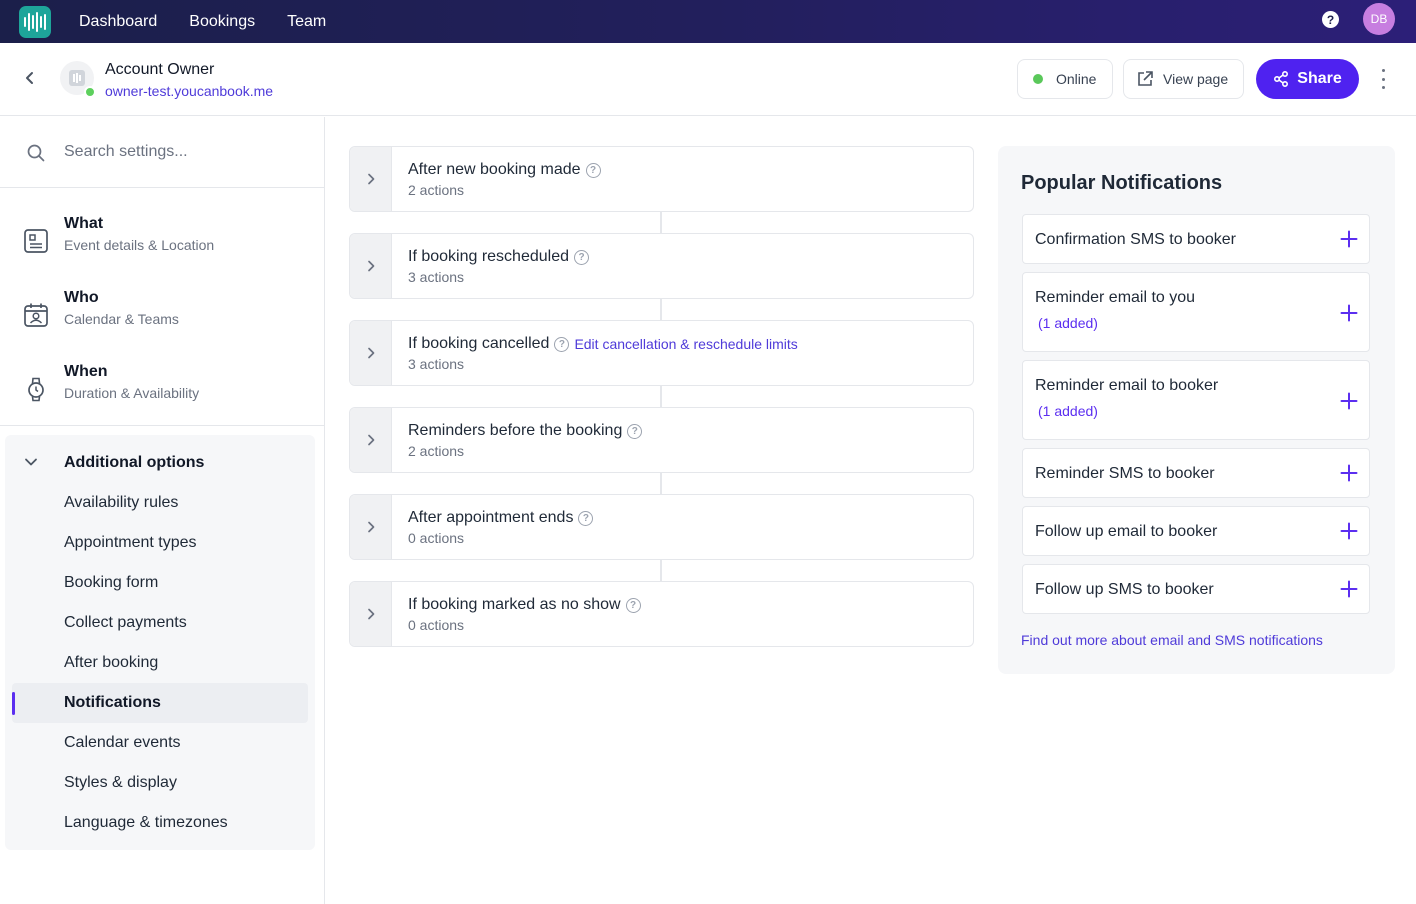 The height and width of the screenshot is (904, 1416). Describe the element at coordinates (222, 22) in the screenshot. I see `nav-bookings: Bookings` at that location.